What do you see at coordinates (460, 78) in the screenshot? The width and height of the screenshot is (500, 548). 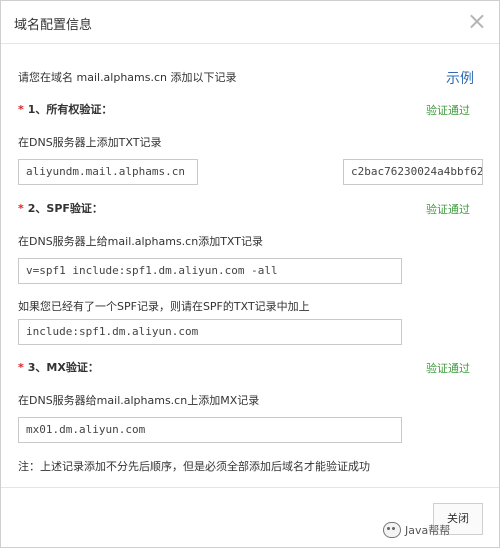 I see `example-link: 示例` at bounding box center [460, 78].